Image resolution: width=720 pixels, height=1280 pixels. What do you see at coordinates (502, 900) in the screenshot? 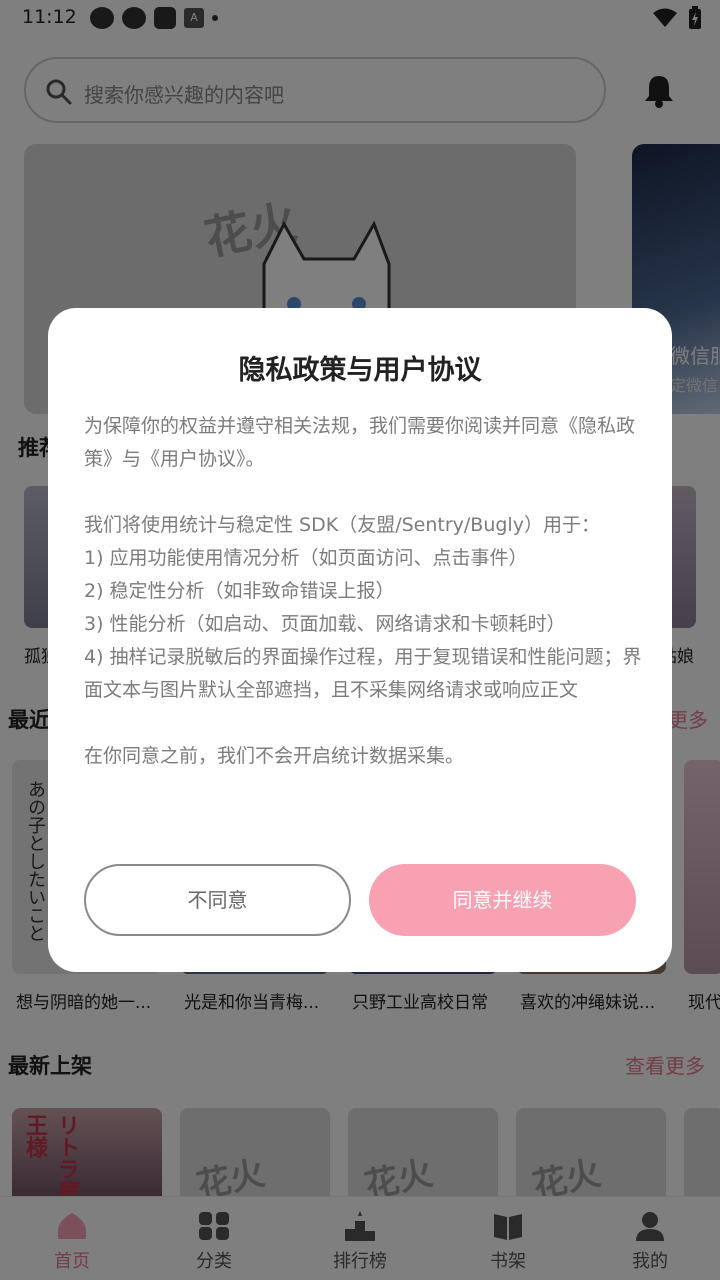
I see `accept-continue-button: 同意并继续` at bounding box center [502, 900].